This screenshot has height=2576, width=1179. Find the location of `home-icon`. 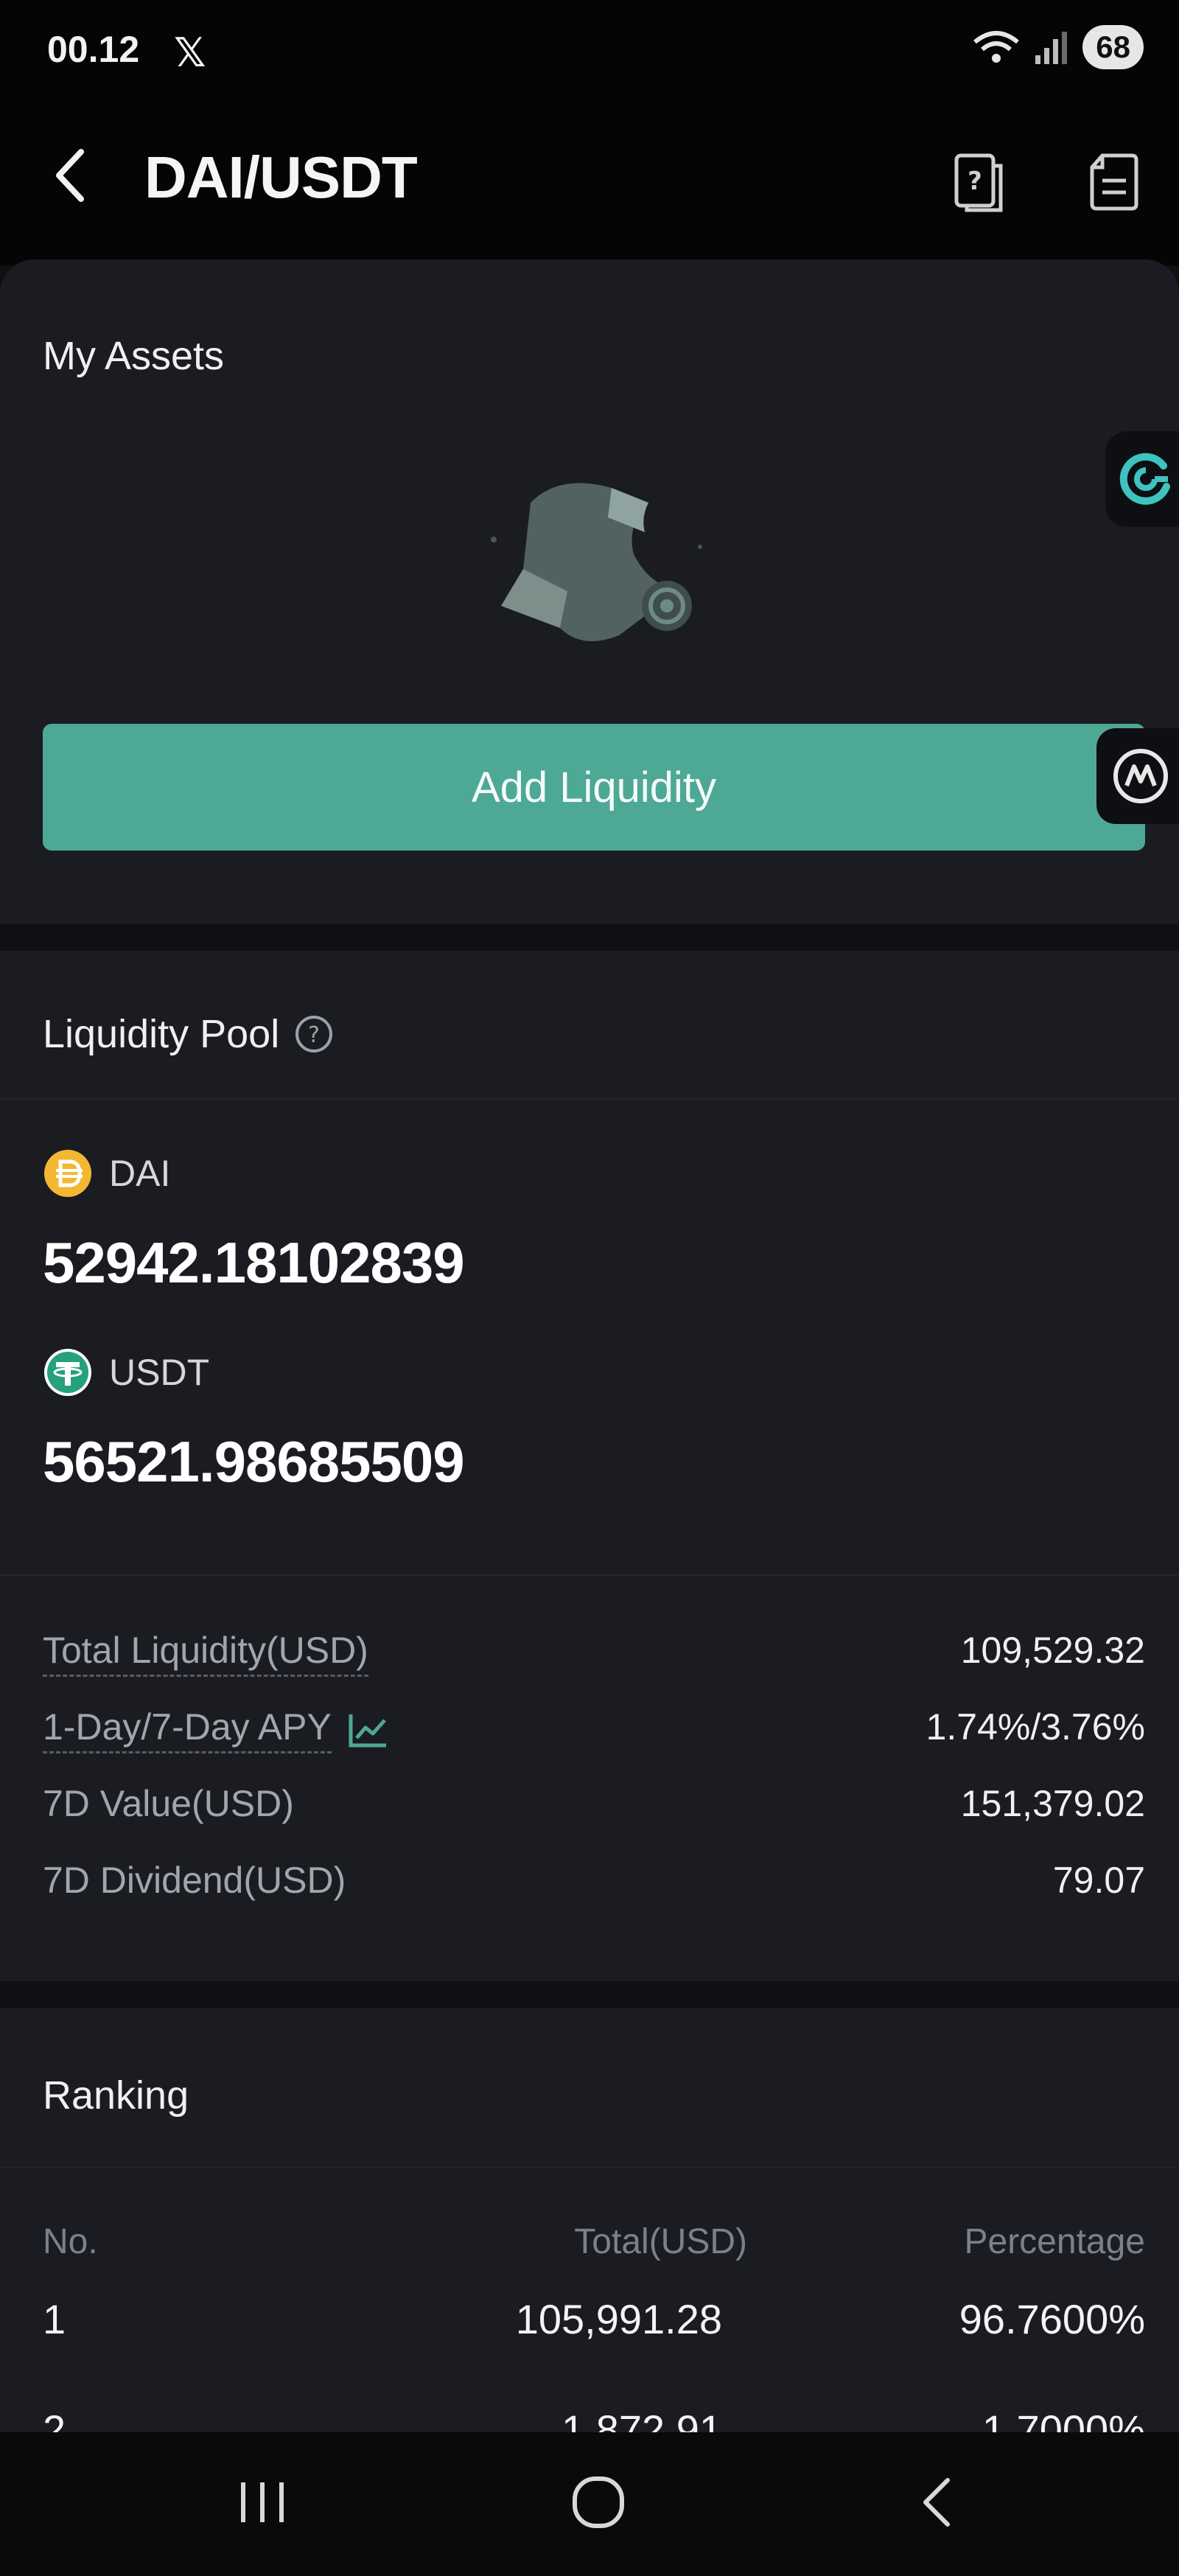

home-icon is located at coordinates (598, 2502).